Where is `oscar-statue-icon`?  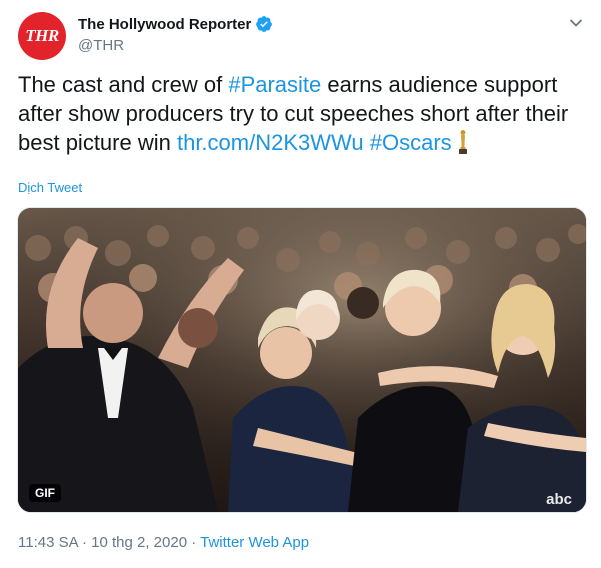
oscar-statue-icon is located at coordinates (462, 142).